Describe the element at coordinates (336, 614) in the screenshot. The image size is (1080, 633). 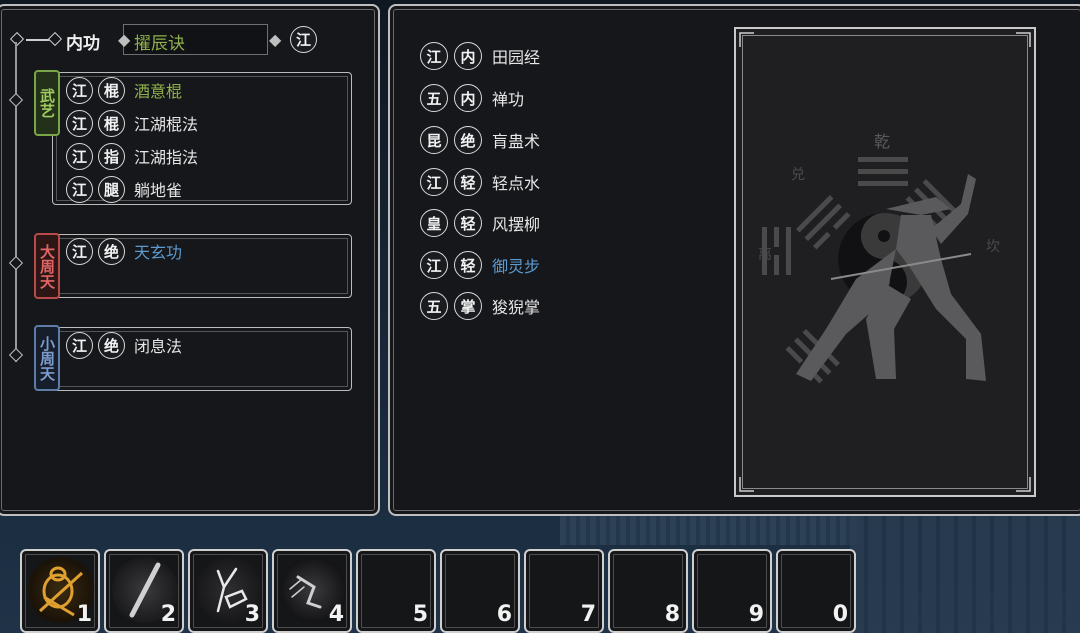
I see `hotkey-label: 4` at that location.